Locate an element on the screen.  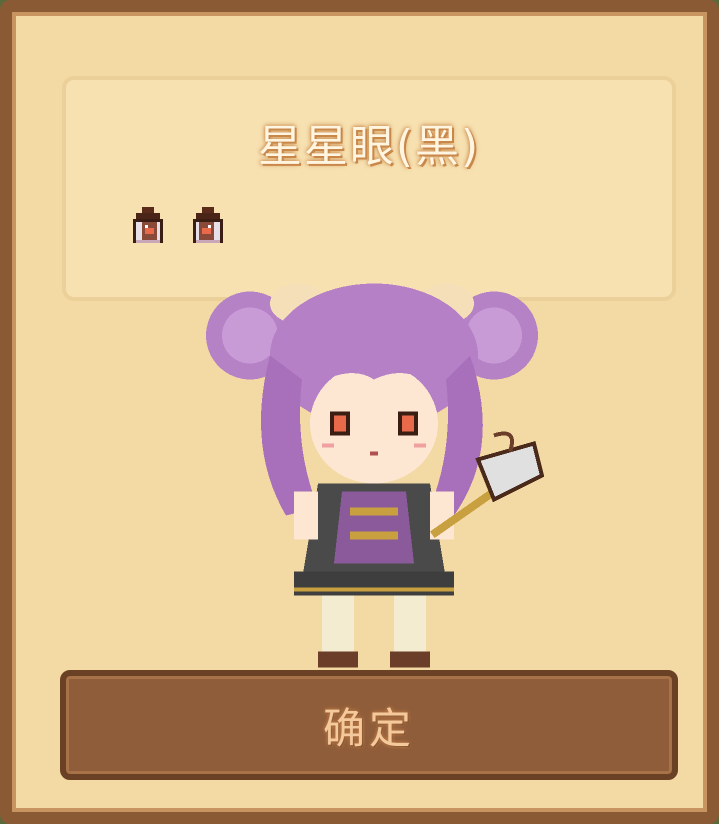
eye-right-icon is located at coordinates (208, 225).